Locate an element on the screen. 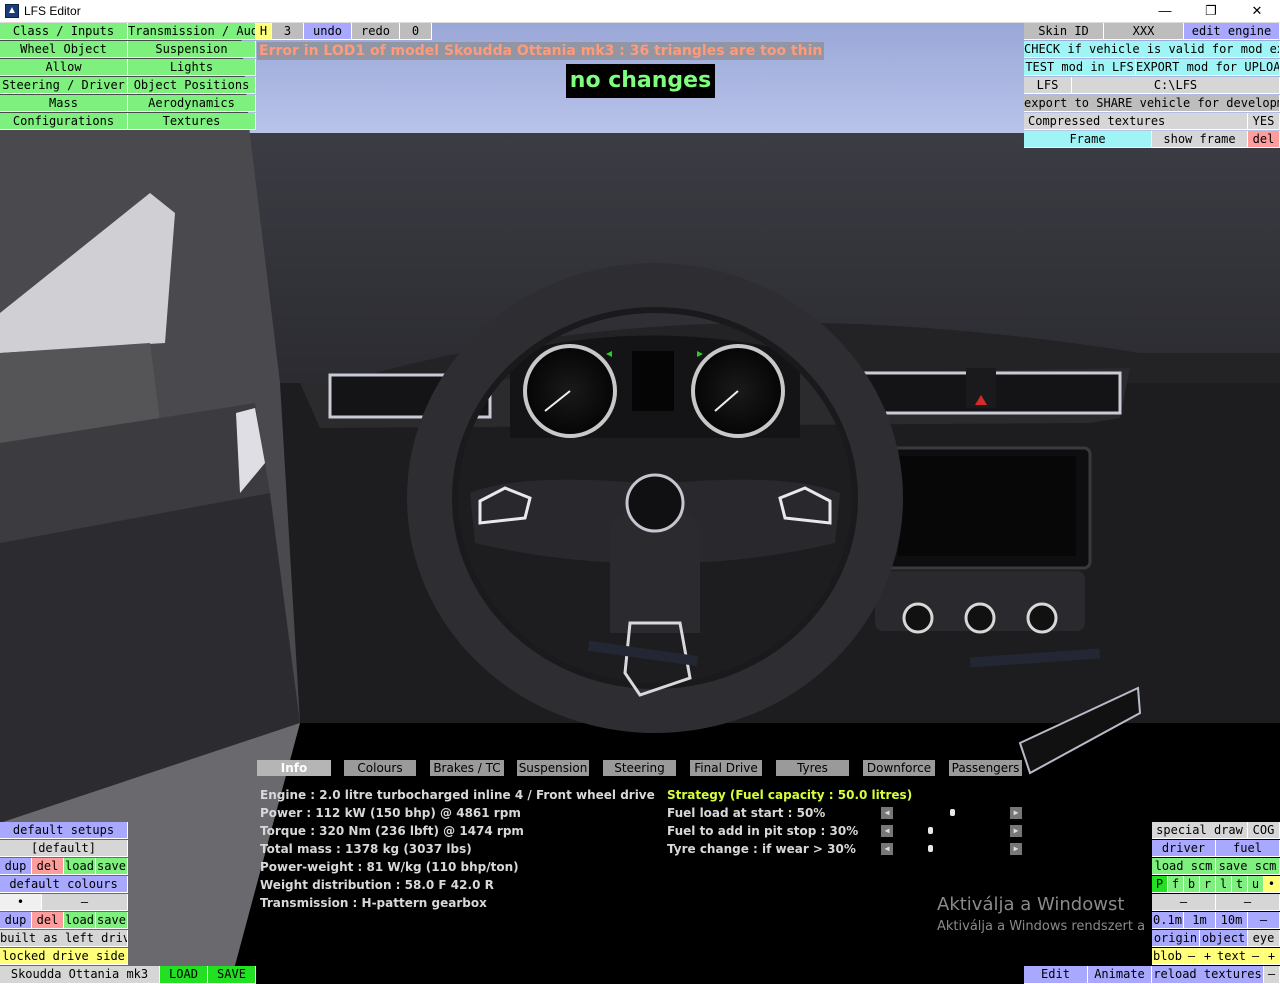 The width and height of the screenshot is (1280, 984). minimize-button: — is located at coordinates (1165, 11).